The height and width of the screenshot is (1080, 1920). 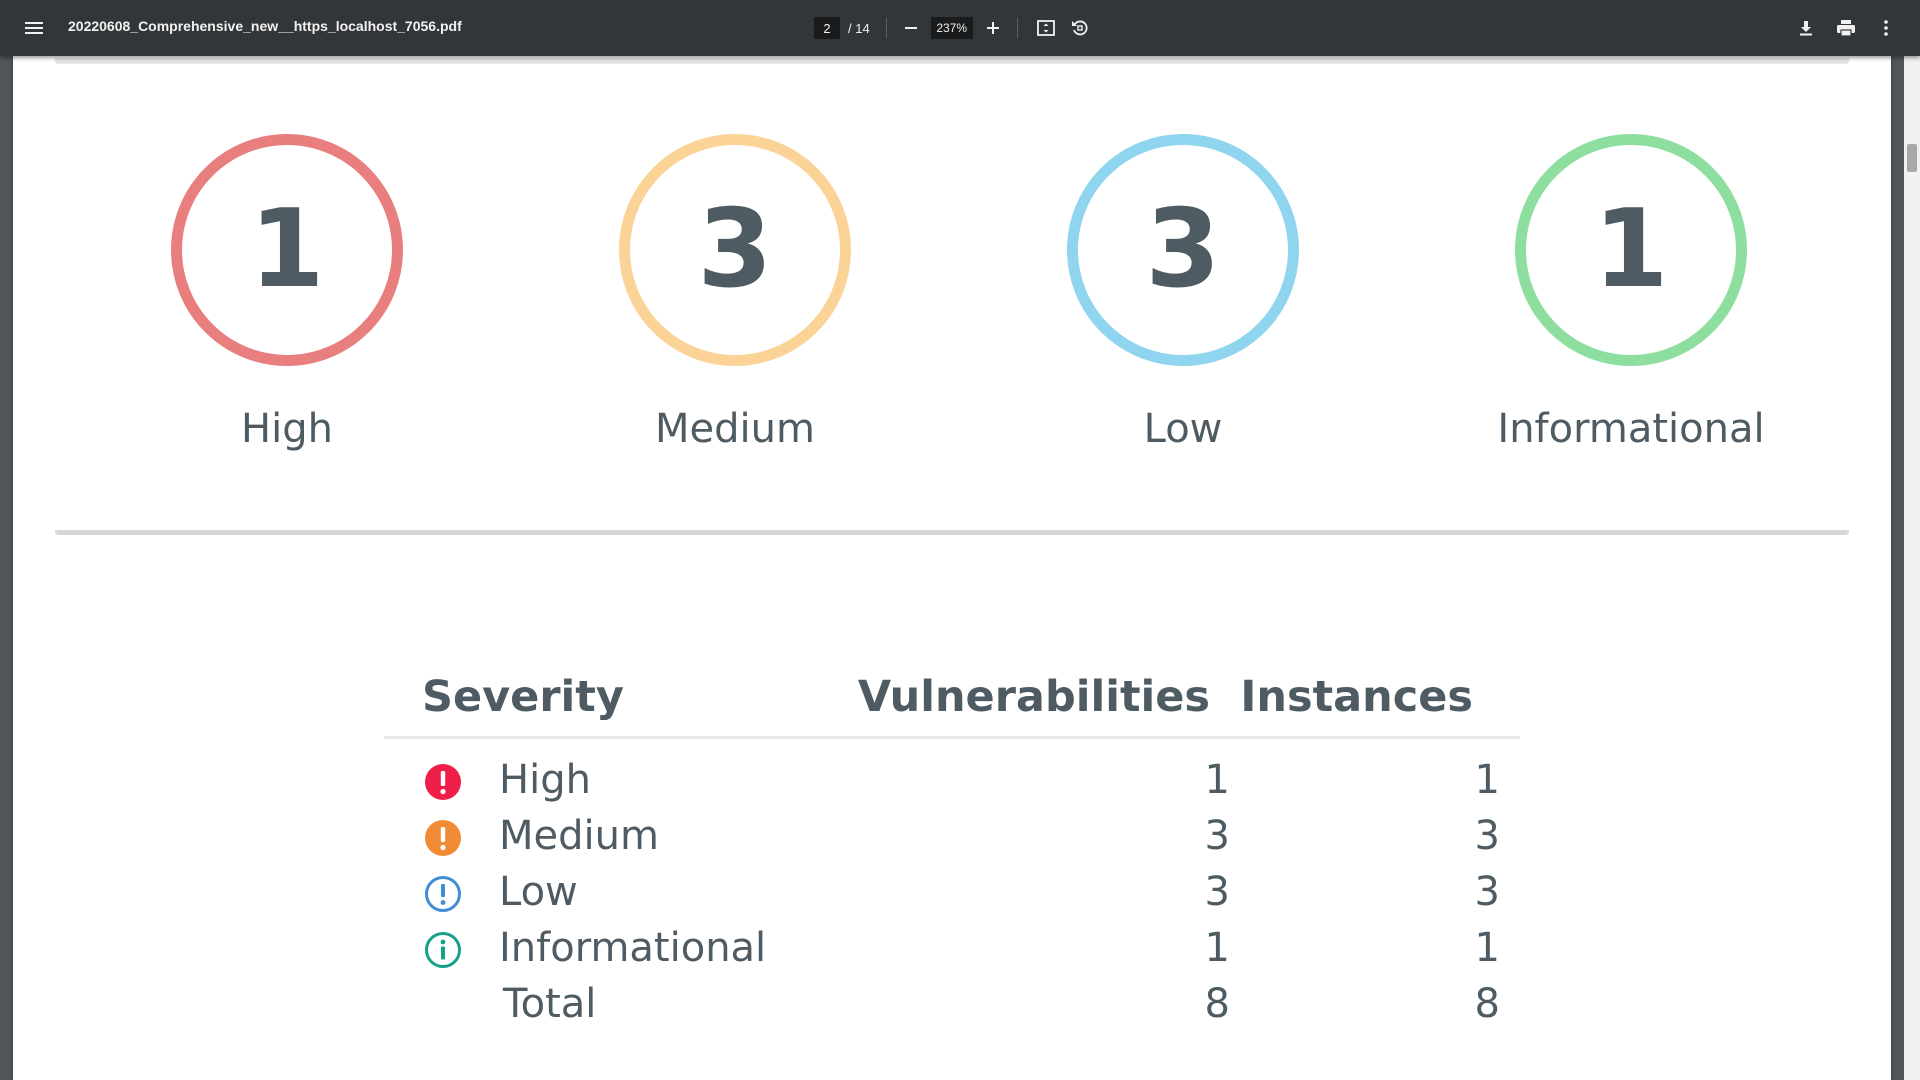 What do you see at coordinates (735, 429) in the screenshot?
I see `ring-label: Medium` at bounding box center [735, 429].